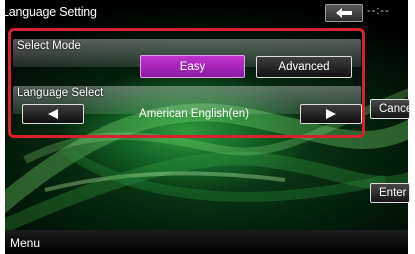 The width and height of the screenshot is (415, 254). What do you see at coordinates (25, 243) in the screenshot?
I see `menu-button: Menu` at bounding box center [25, 243].